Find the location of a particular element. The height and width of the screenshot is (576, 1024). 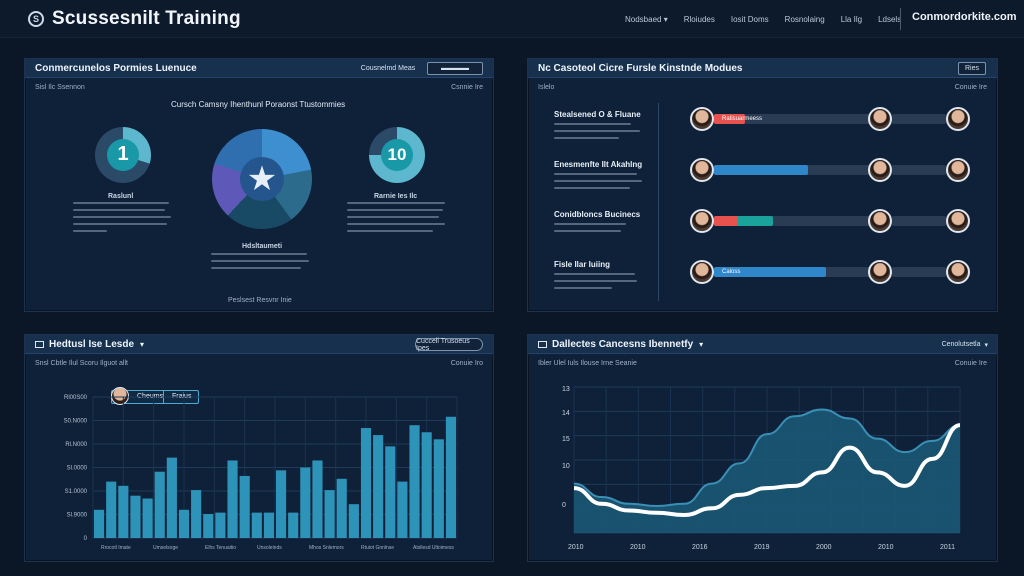

panel-action-button: ▬▬▬▬ is located at coordinates (455, 68).